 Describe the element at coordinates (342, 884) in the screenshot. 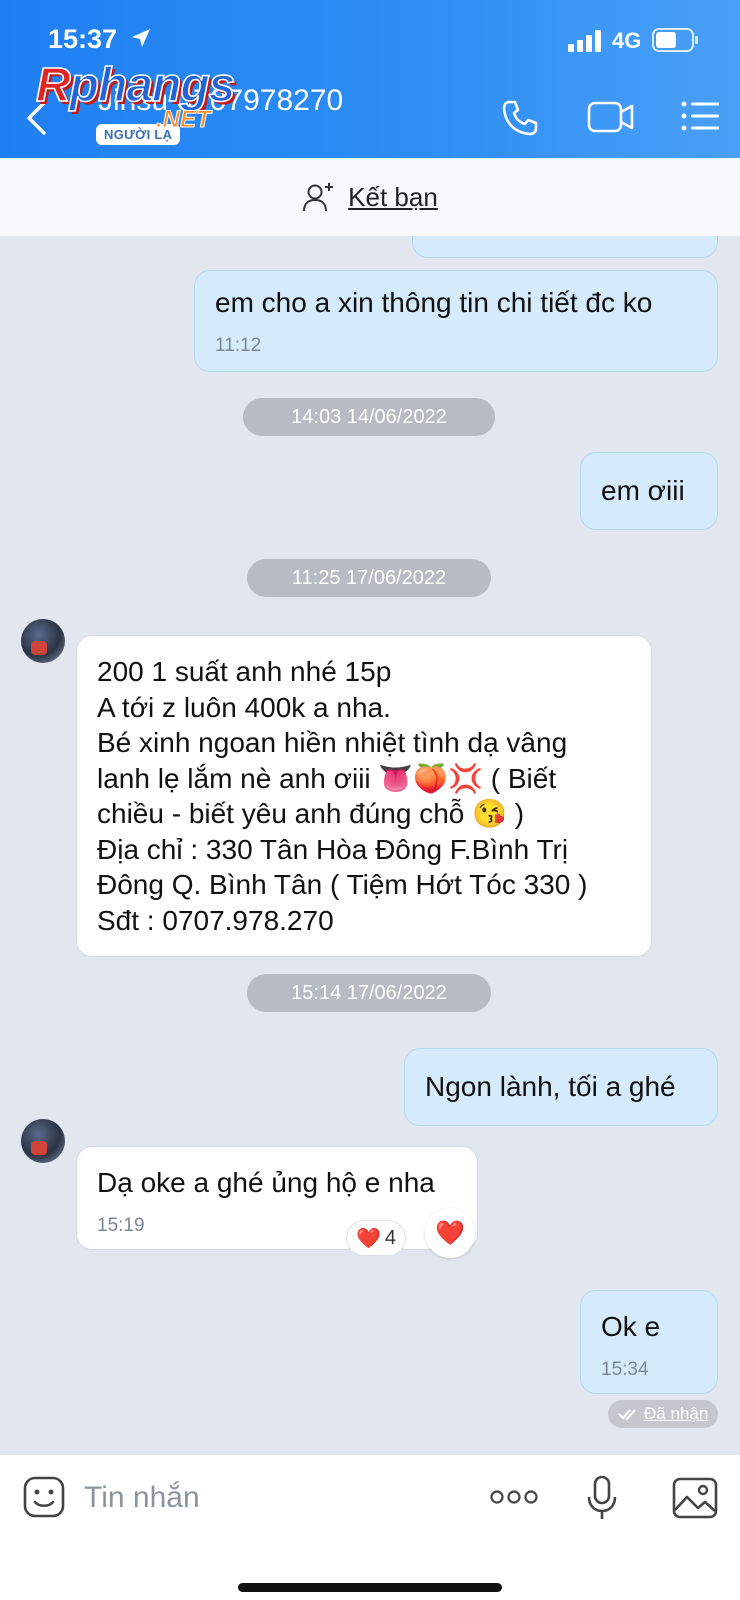

I see `message-line: Đông Q. Bình Tân ( Tiệm Hớt Tóc 330 )` at that location.